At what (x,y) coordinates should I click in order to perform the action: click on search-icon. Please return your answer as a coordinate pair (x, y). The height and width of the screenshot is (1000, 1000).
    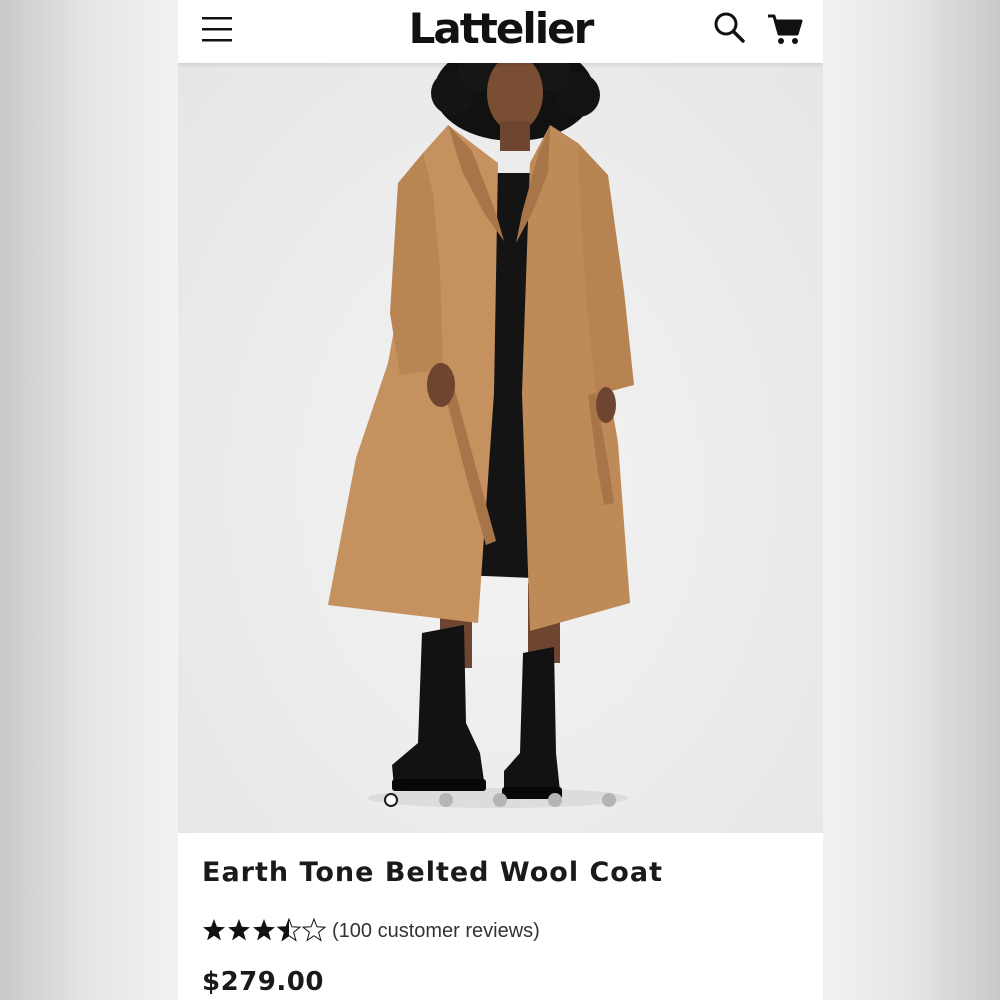
    Looking at the image, I should click on (729, 27).